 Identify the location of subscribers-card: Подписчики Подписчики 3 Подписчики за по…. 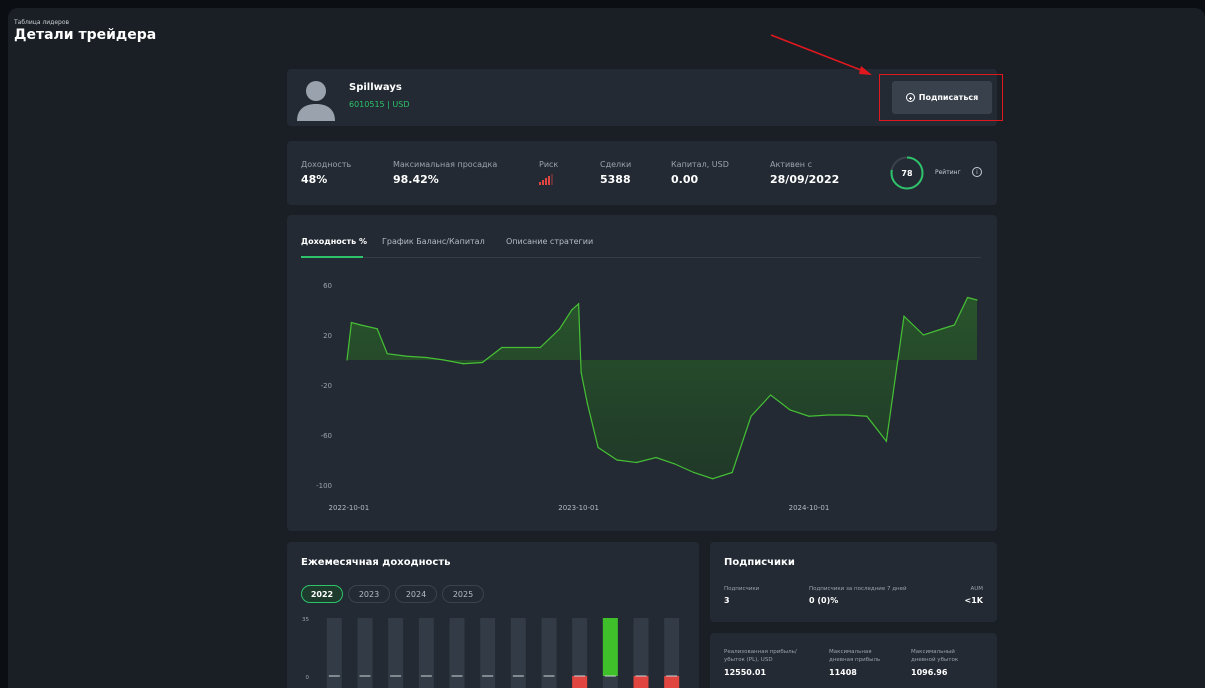
(853, 582).